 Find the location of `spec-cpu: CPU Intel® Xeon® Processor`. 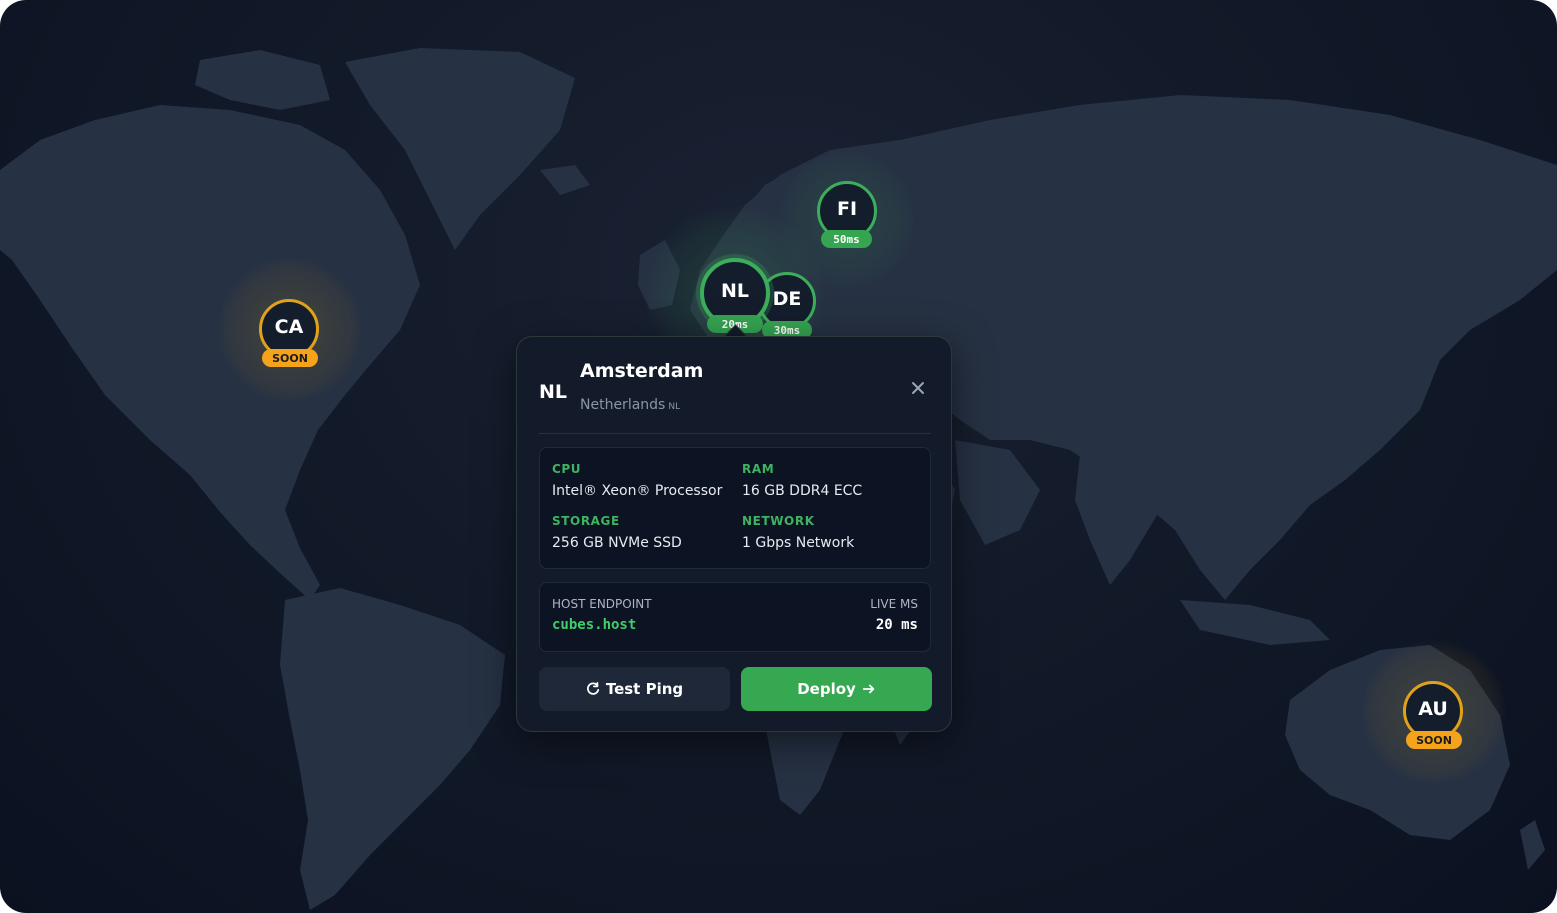

spec-cpu: CPU Intel® Xeon® Processor is located at coordinates (637, 480).